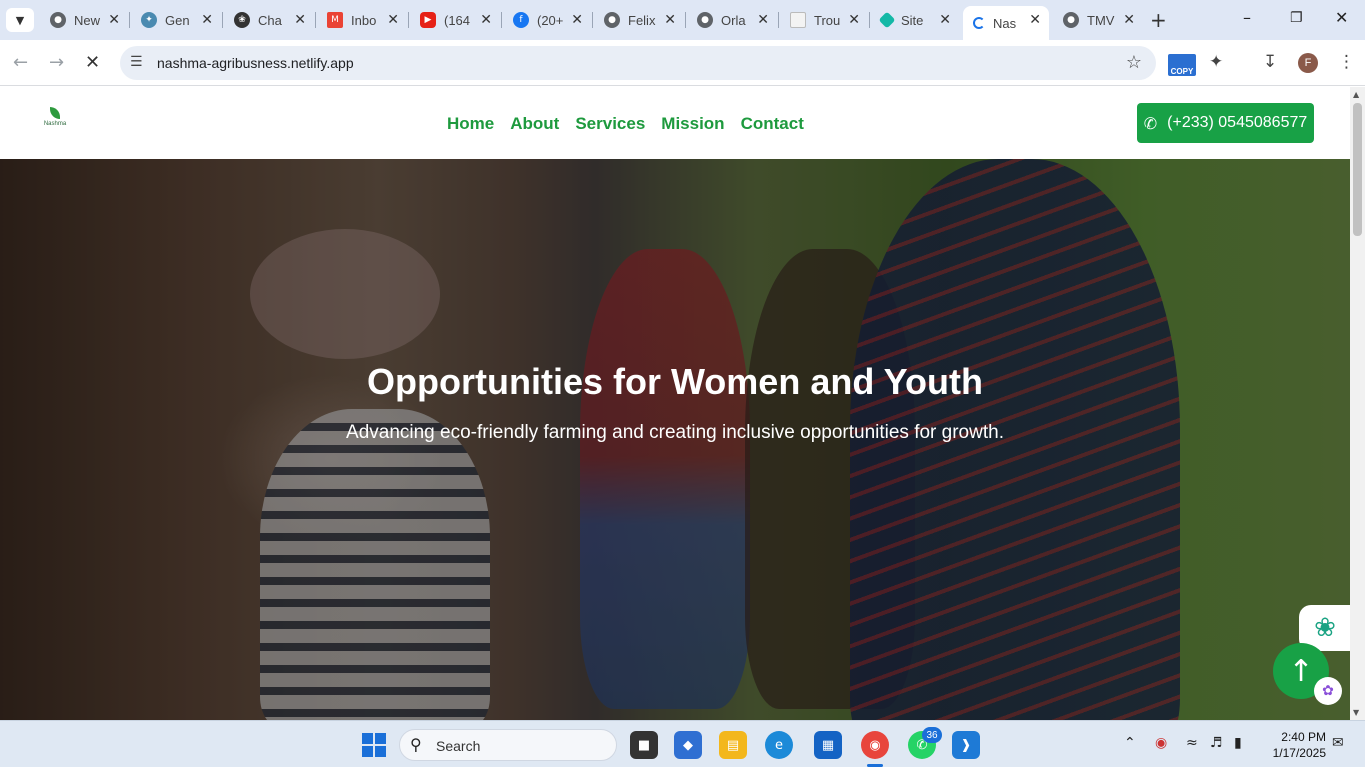 The height and width of the screenshot is (767, 1365). I want to click on chatgpt-icon: ❀, so click(242, 20).